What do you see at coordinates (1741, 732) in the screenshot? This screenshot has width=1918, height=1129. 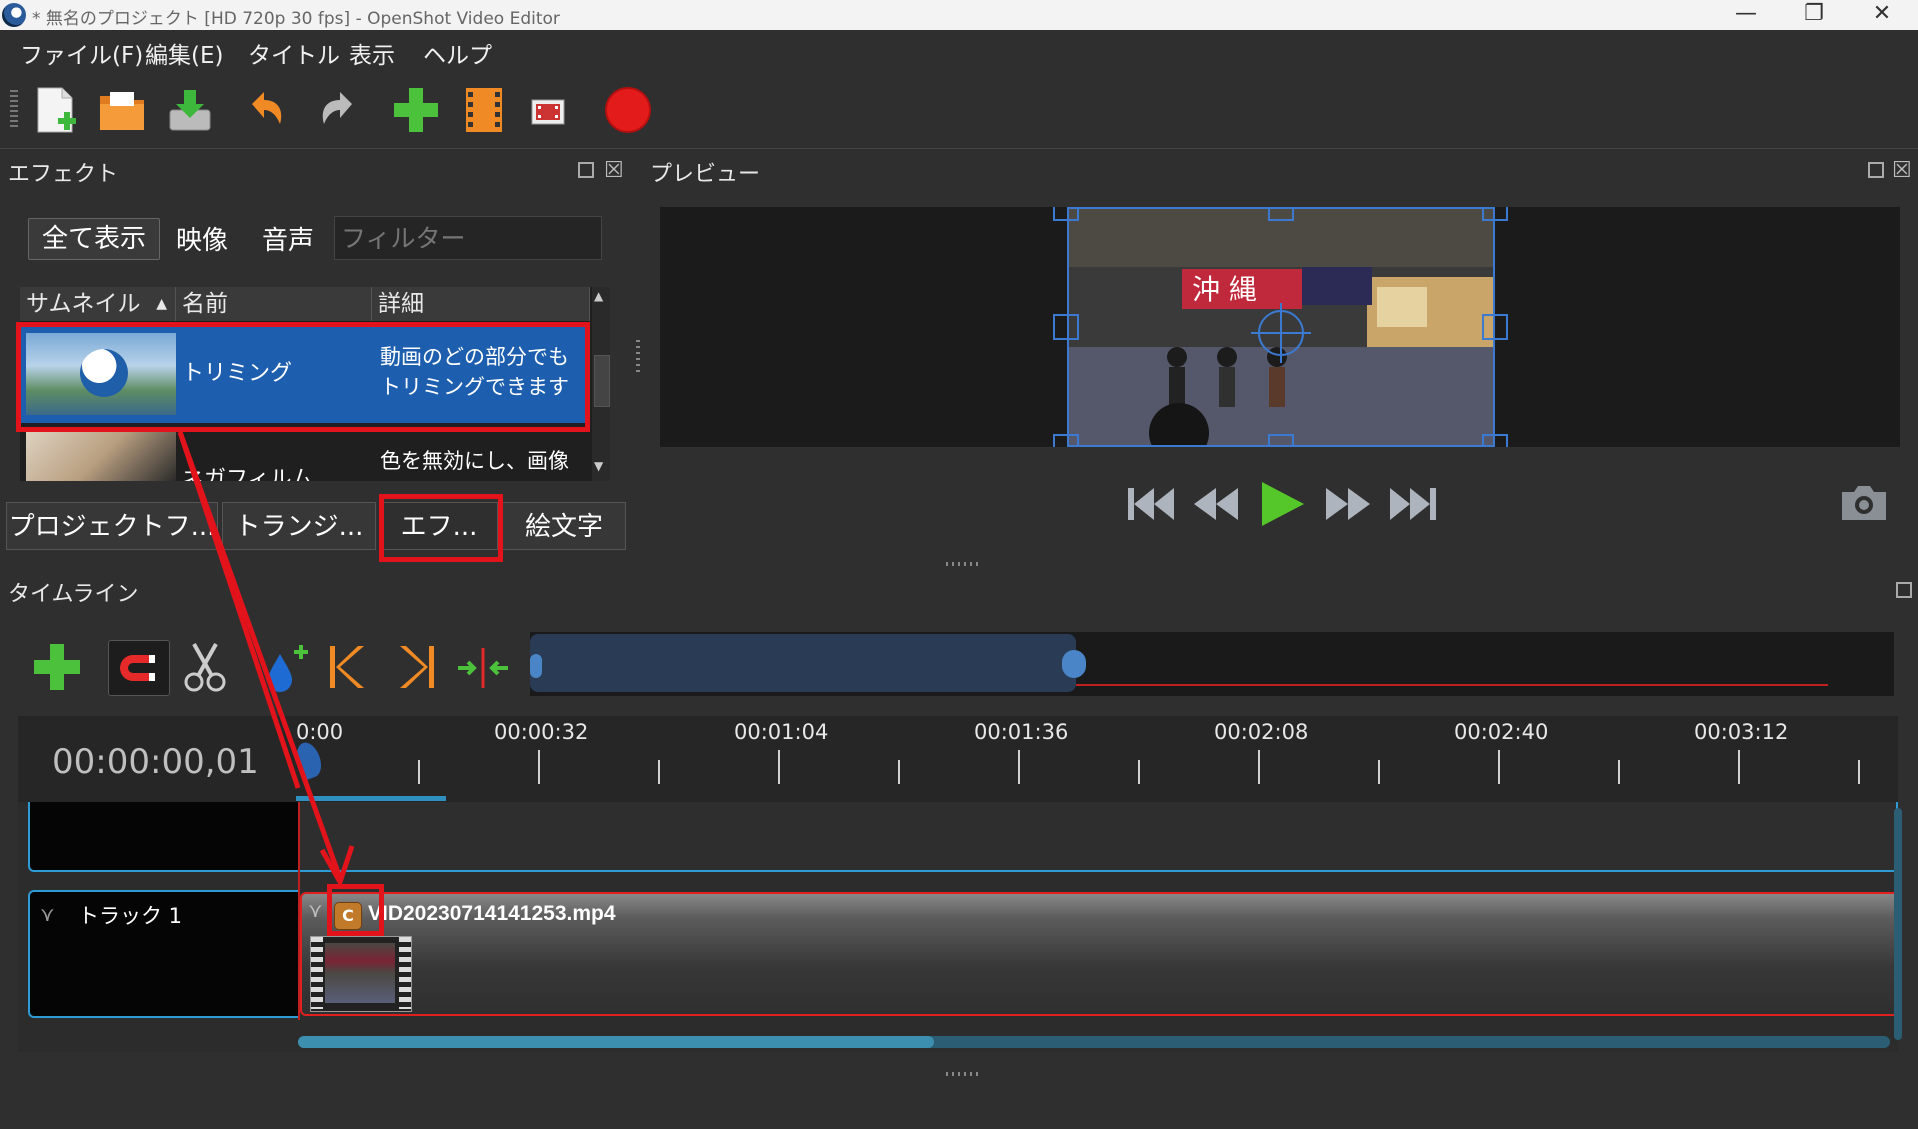 I see `tick-label: 00:03:12` at bounding box center [1741, 732].